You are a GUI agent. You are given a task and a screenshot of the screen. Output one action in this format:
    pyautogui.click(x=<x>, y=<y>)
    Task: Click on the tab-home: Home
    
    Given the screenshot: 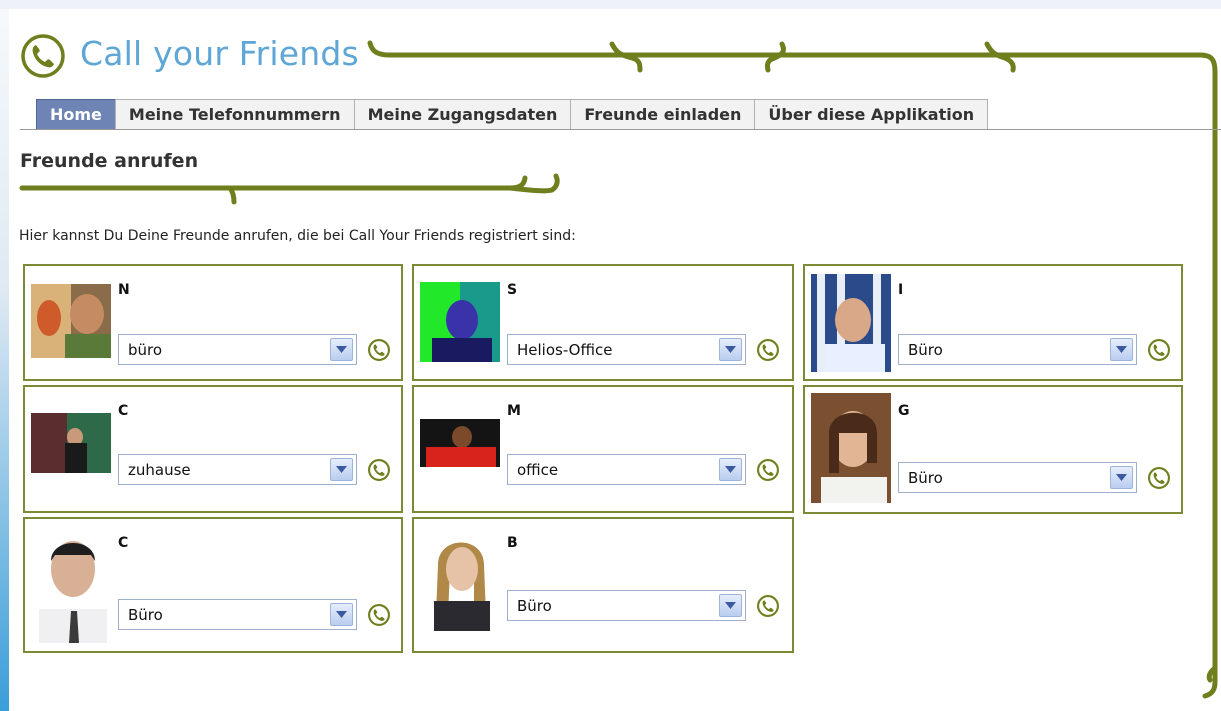 What is the action you would take?
    pyautogui.click(x=76, y=114)
    